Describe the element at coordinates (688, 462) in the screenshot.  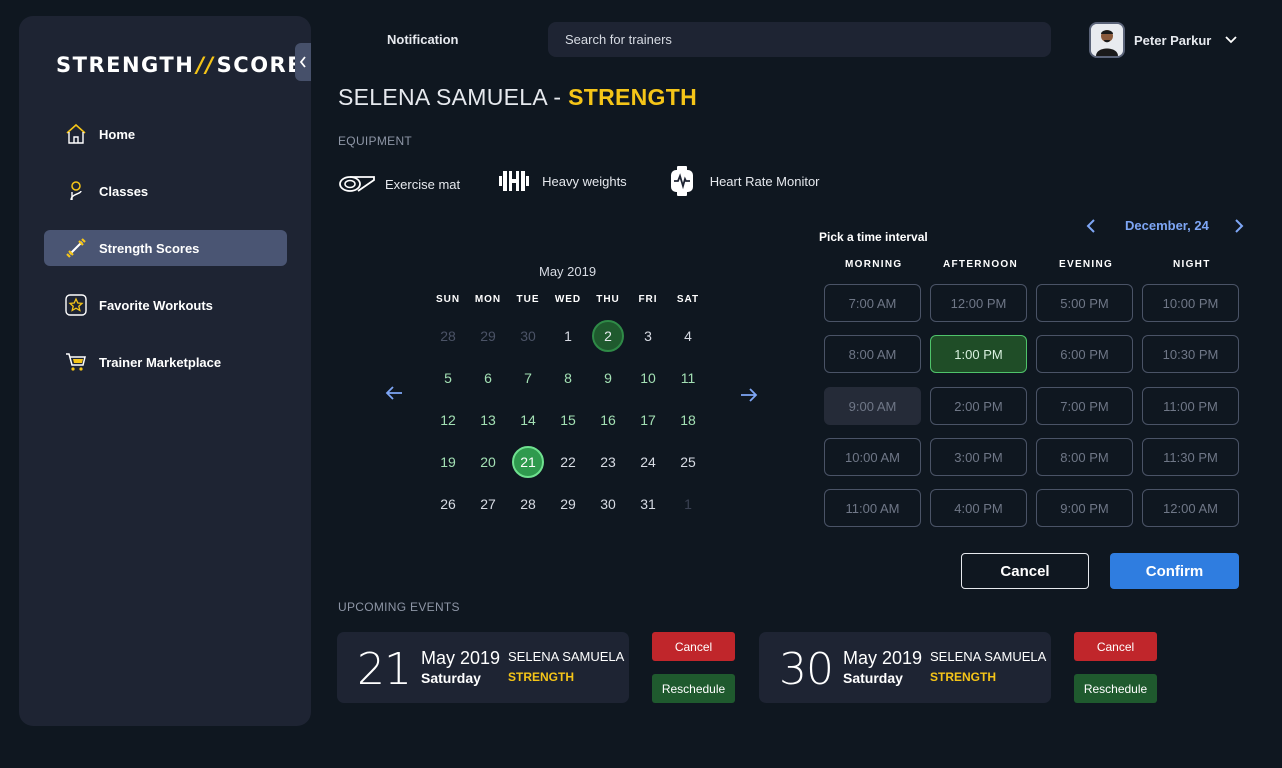
I see `calendar-day: 25` at that location.